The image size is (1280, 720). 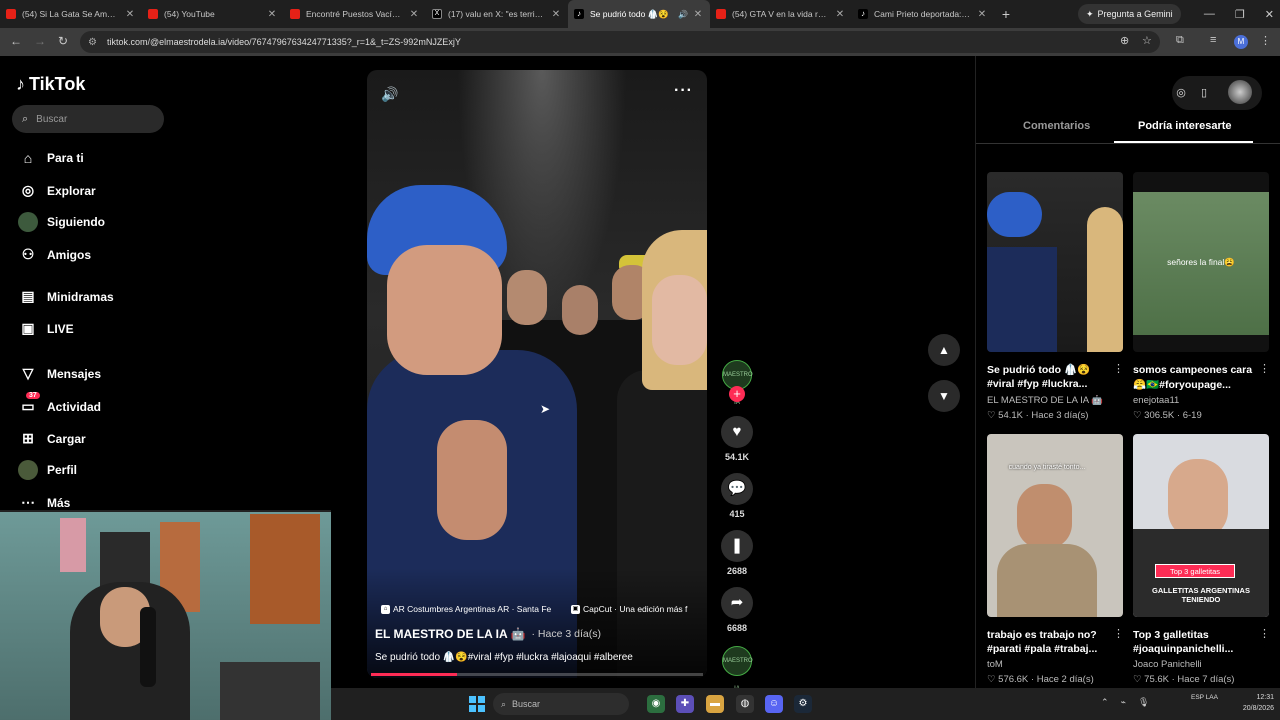 What do you see at coordinates (1204, 93) in the screenshot?
I see `device-icon: ▯` at bounding box center [1204, 93].